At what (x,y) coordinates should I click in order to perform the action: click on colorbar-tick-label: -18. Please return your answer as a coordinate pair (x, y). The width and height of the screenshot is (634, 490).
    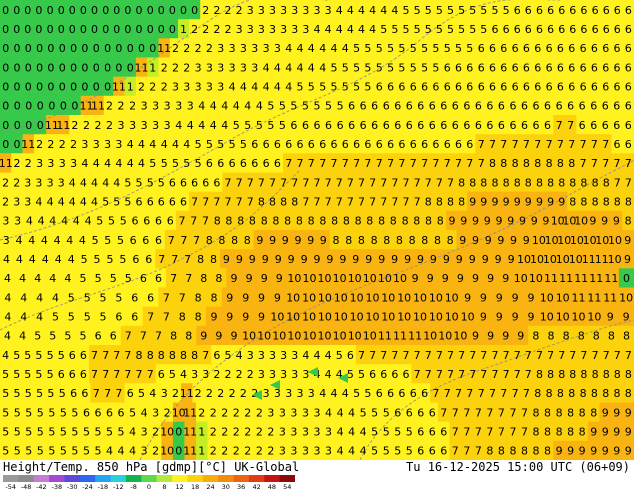
    Looking at the image, I should click on (103, 486).